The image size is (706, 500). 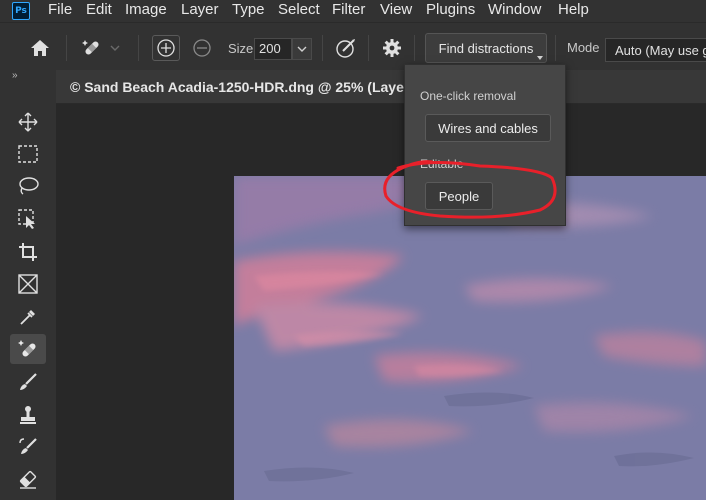 I want to click on home-icon, so click(x=40, y=48).